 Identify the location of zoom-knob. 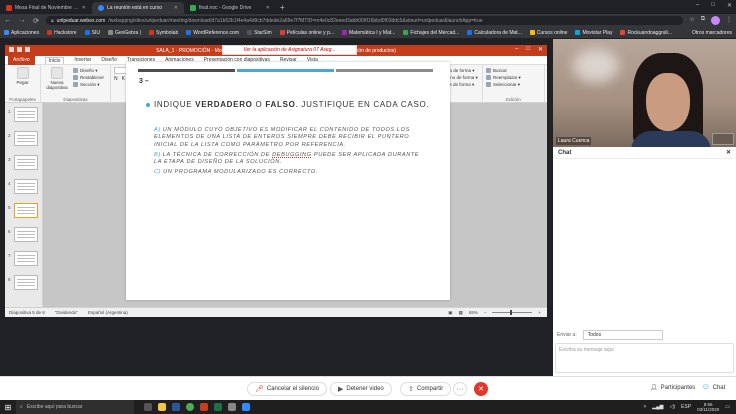
(511, 312).